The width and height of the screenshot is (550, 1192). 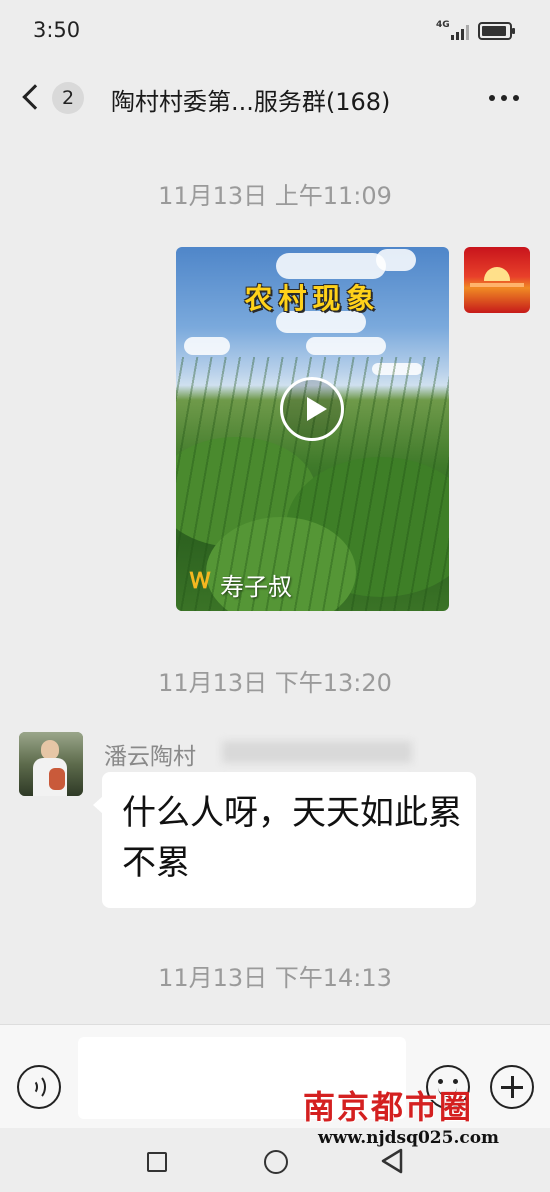 I want to click on video-title: 农村现象, so click(x=312, y=298).